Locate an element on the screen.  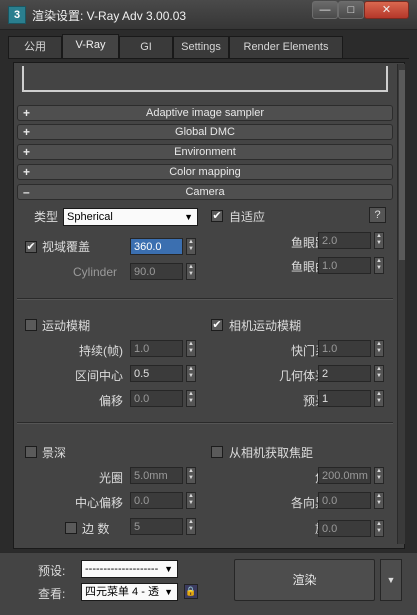
get-focal-checkbox is located at coordinates (217, 452).